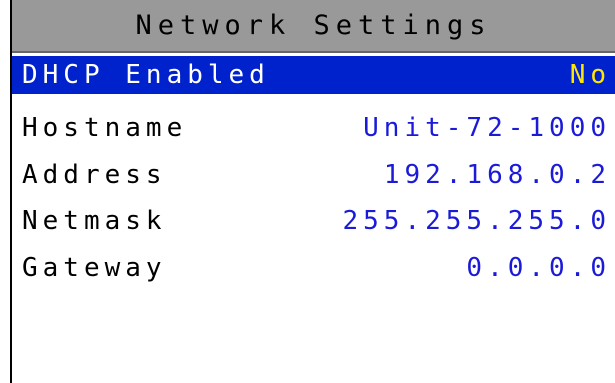  I want to click on screen-title: Network Settings, so click(313, 25).